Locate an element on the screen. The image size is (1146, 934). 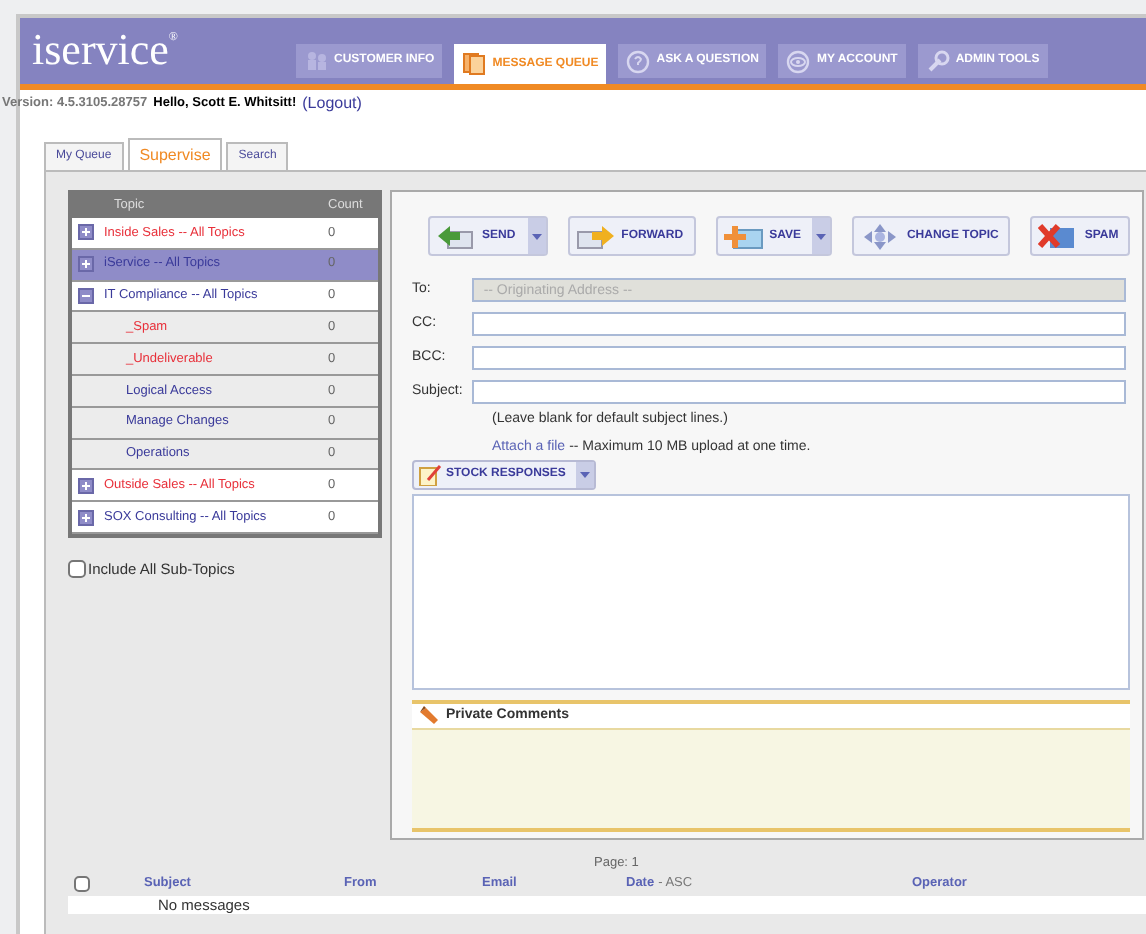
four-arrows-icon is located at coordinates (880, 236).